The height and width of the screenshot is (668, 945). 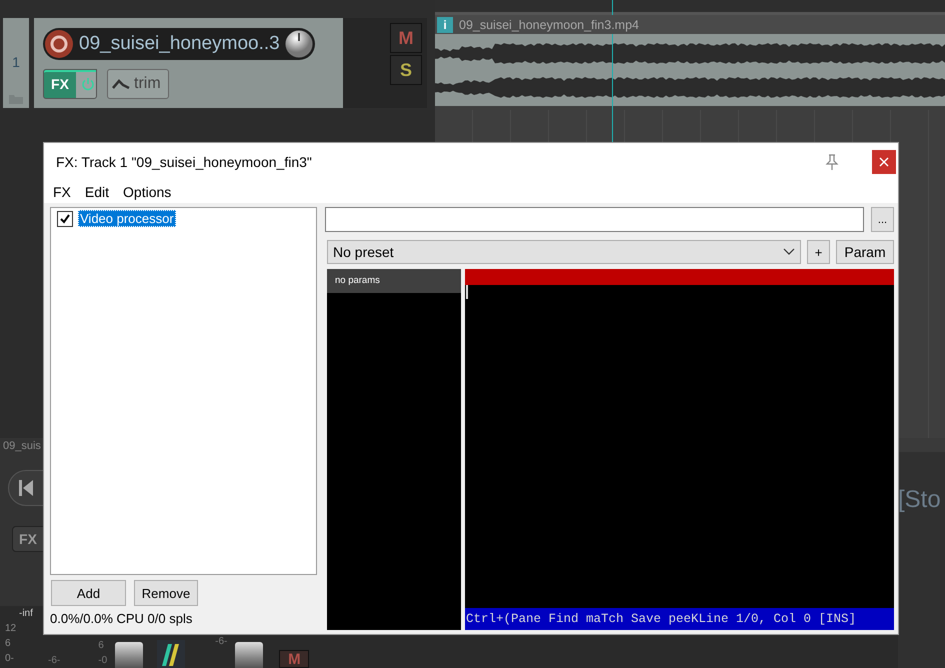 I want to click on text-field, so click(x=594, y=219).